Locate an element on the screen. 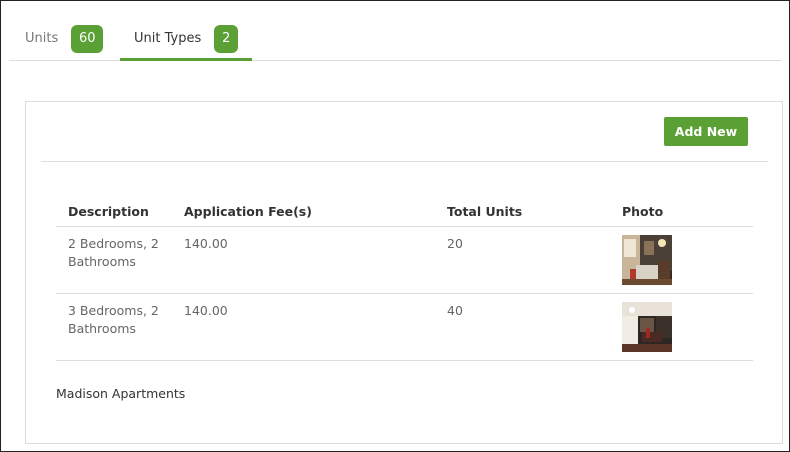 Image resolution: width=790 pixels, height=452 pixels. row-total-units: 40 is located at coordinates (455, 310).